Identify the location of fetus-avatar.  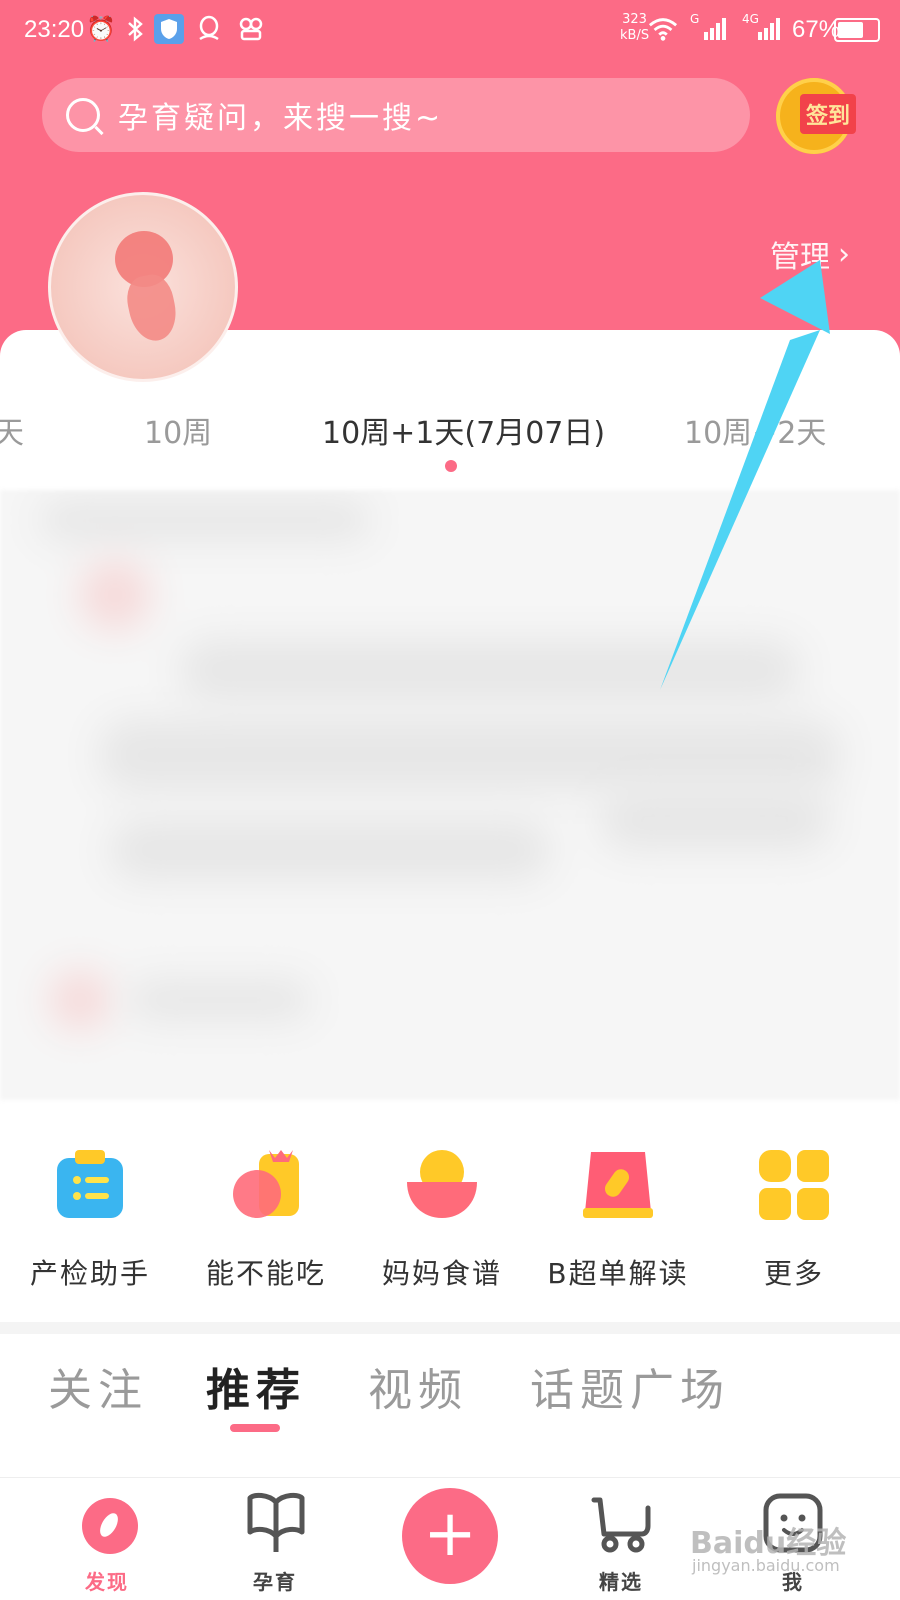
(143, 287).